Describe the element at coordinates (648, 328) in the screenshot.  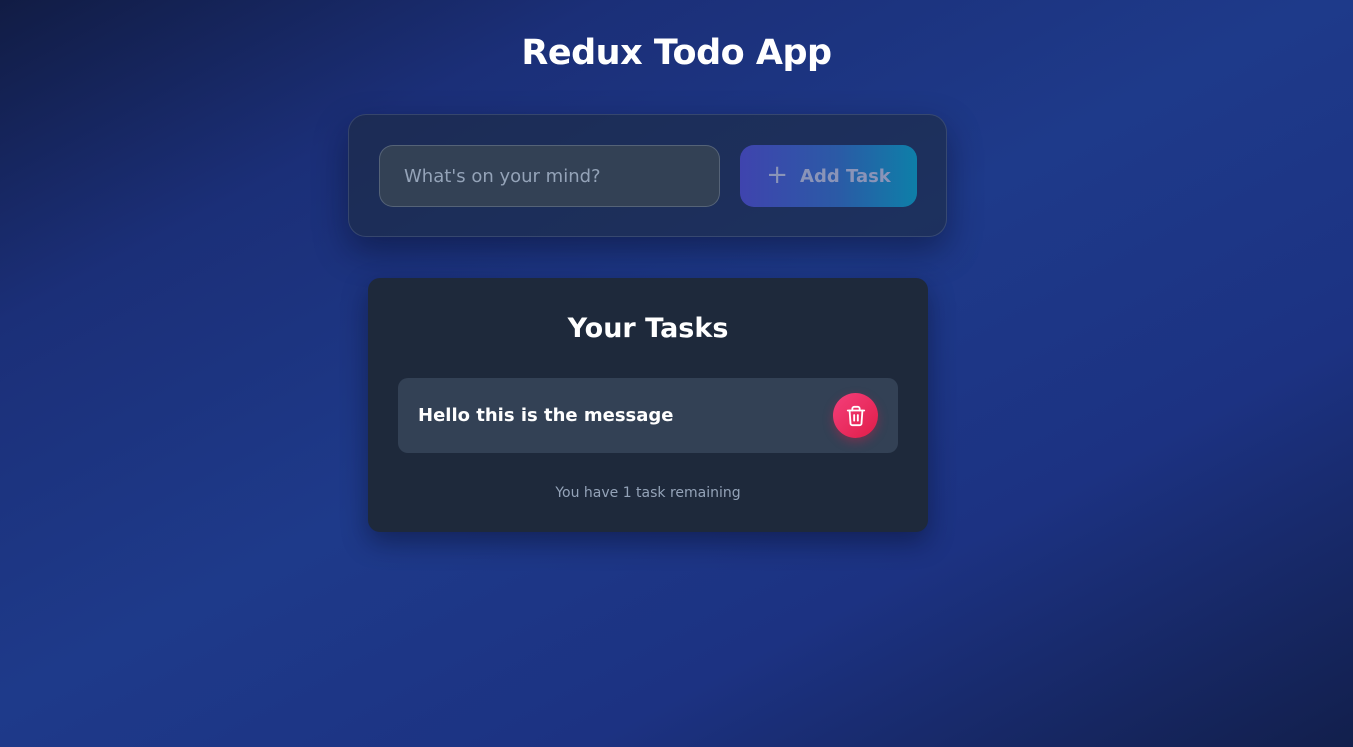
I see `task-list-title: Your Tasks` at that location.